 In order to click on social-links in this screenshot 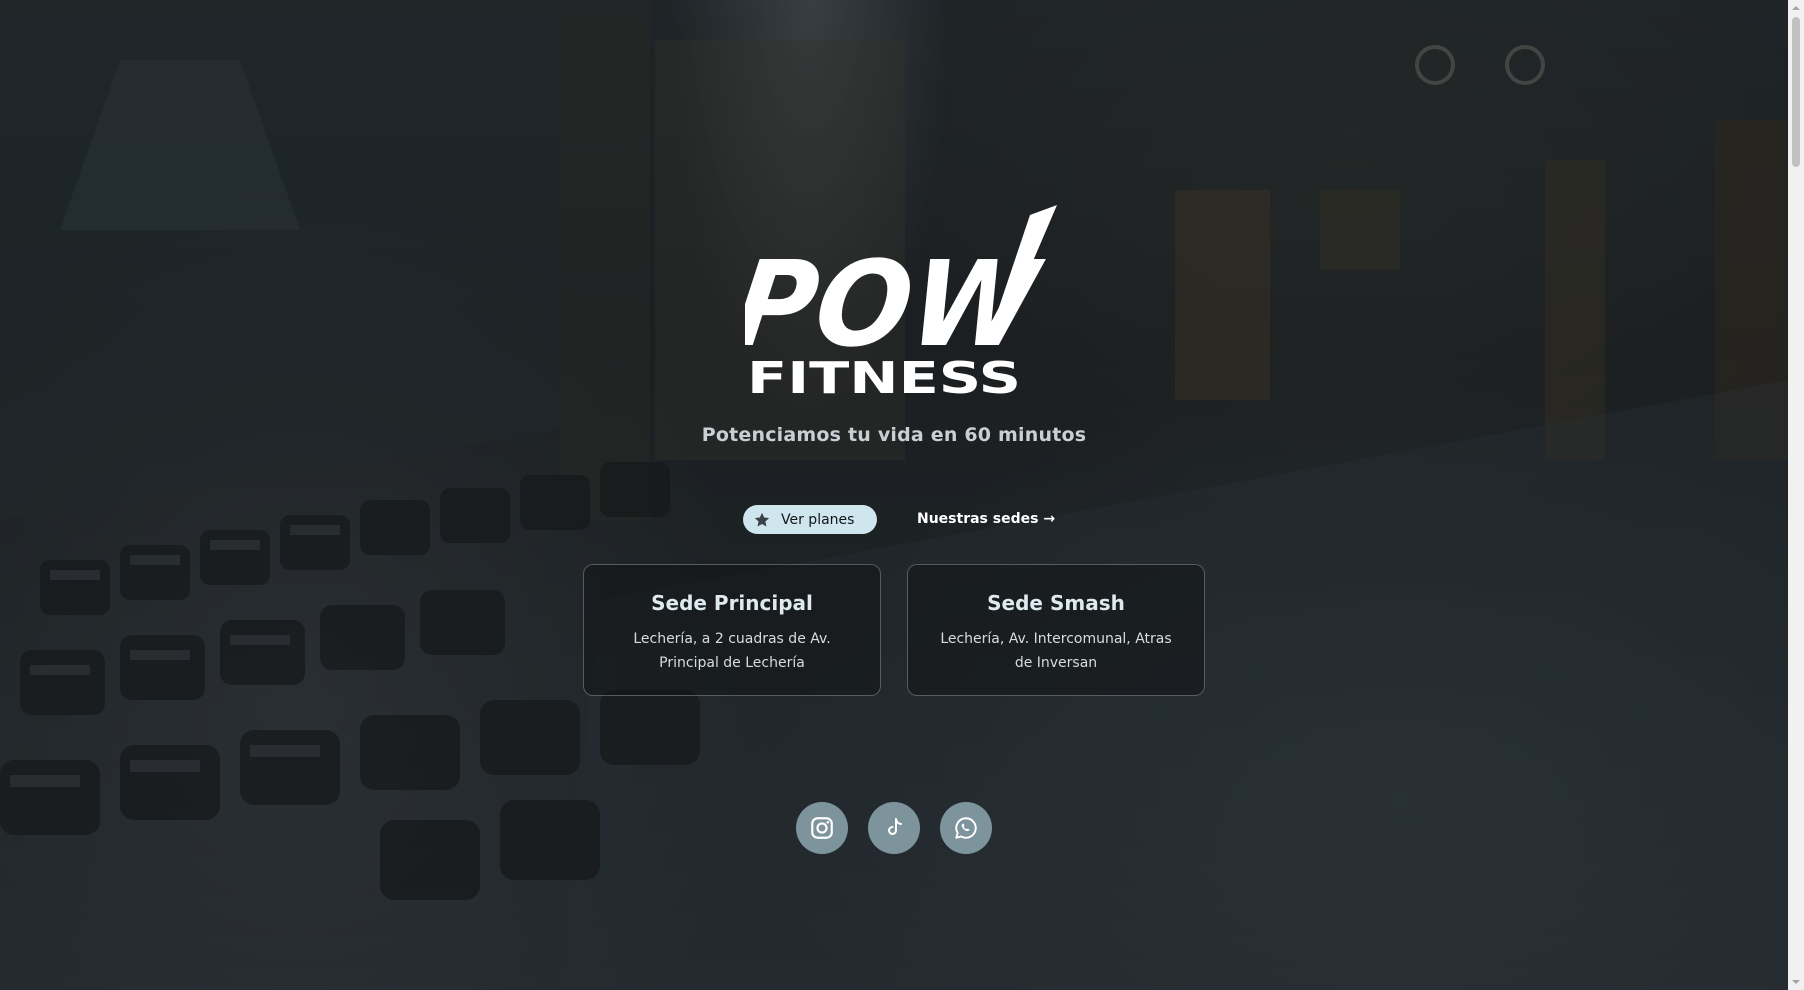, I will do `click(894, 828)`.